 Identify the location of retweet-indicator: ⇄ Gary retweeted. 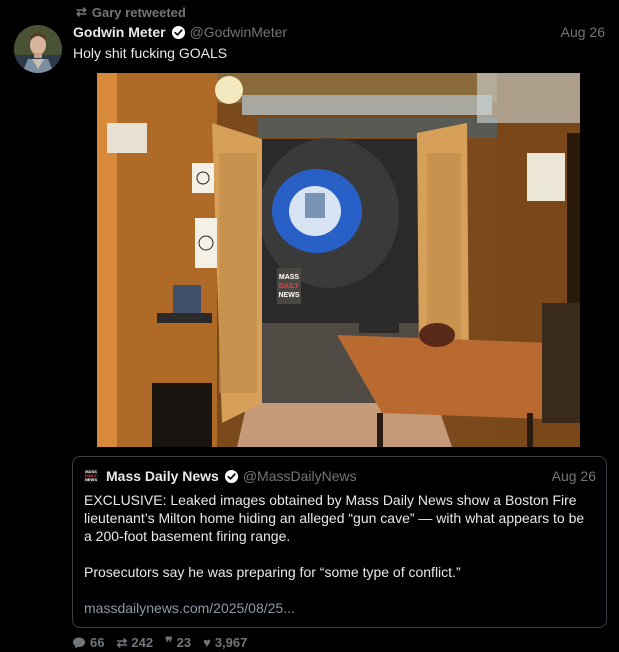
(131, 12).